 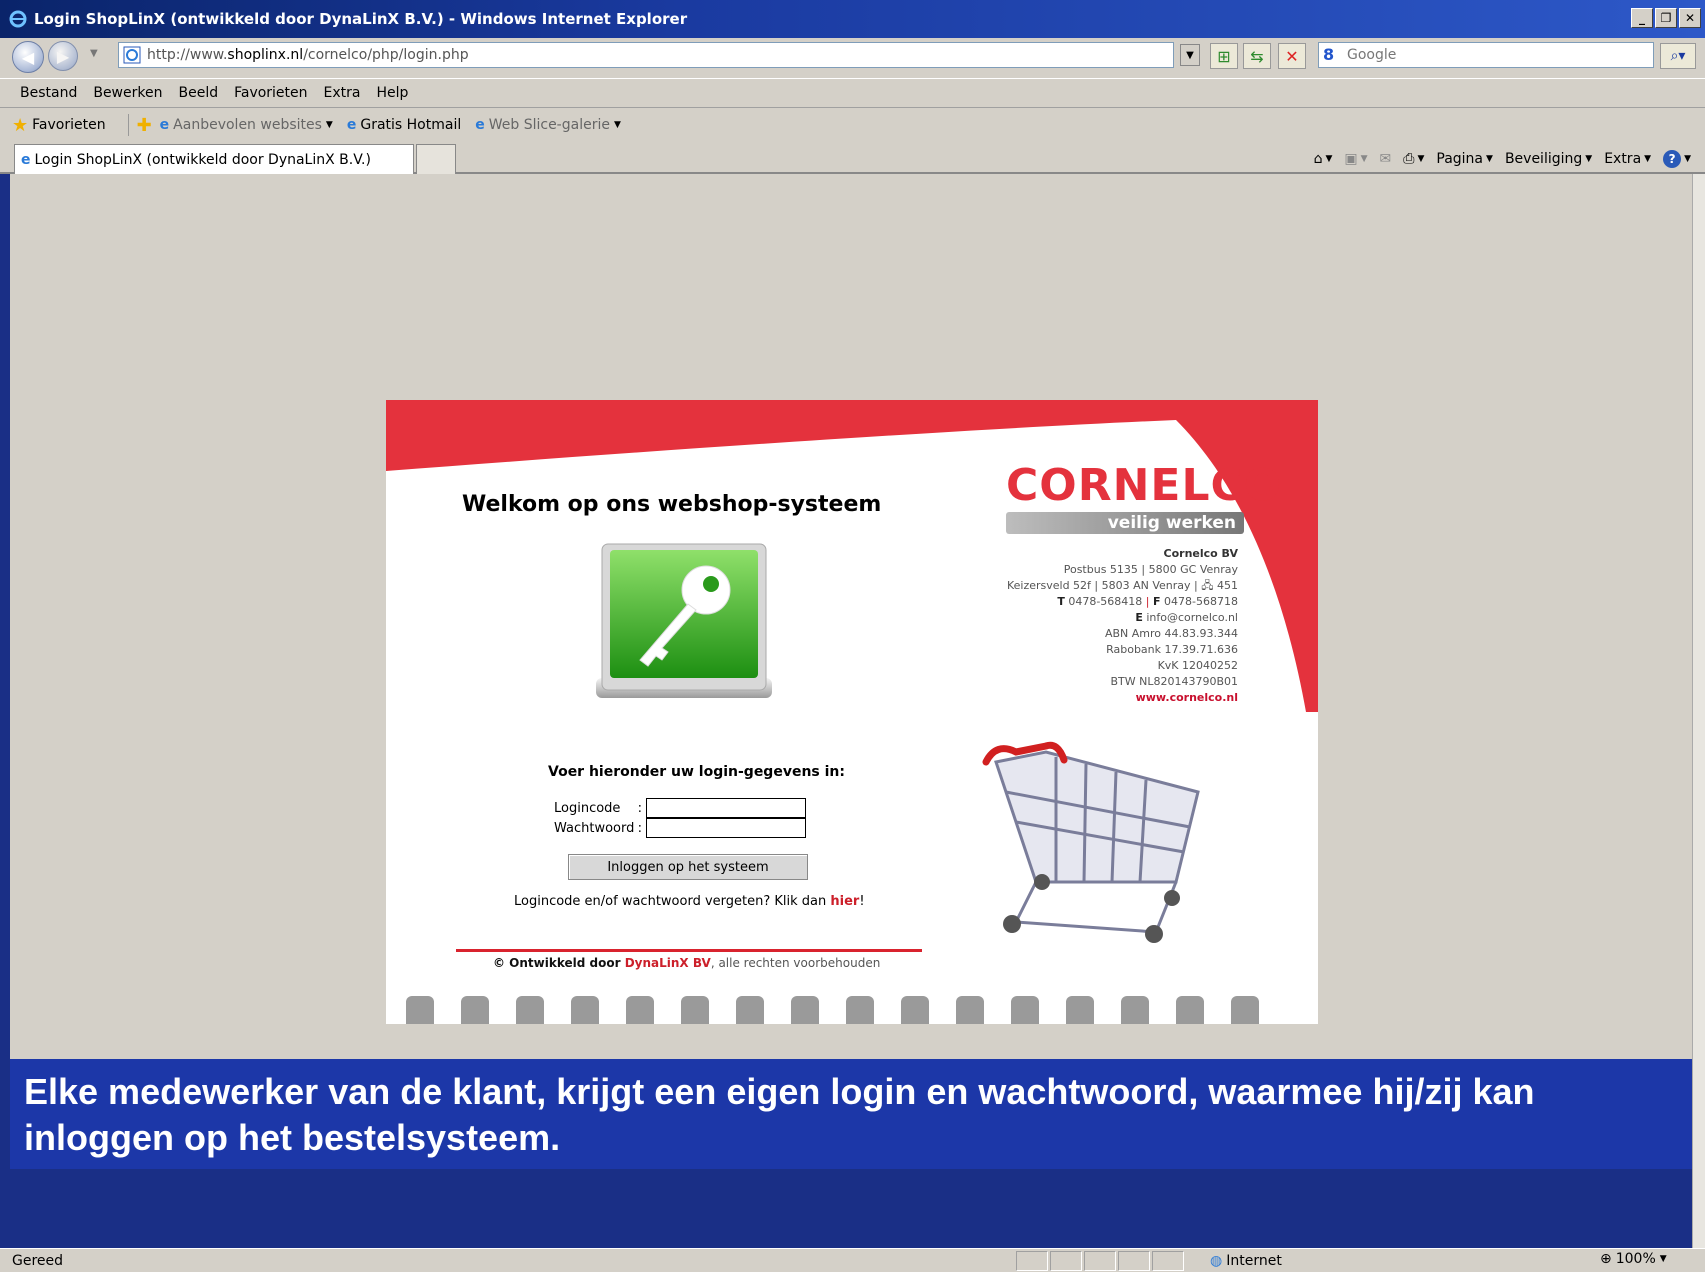 What do you see at coordinates (1698, 711) in the screenshot?
I see `vertical-scrollbar` at bounding box center [1698, 711].